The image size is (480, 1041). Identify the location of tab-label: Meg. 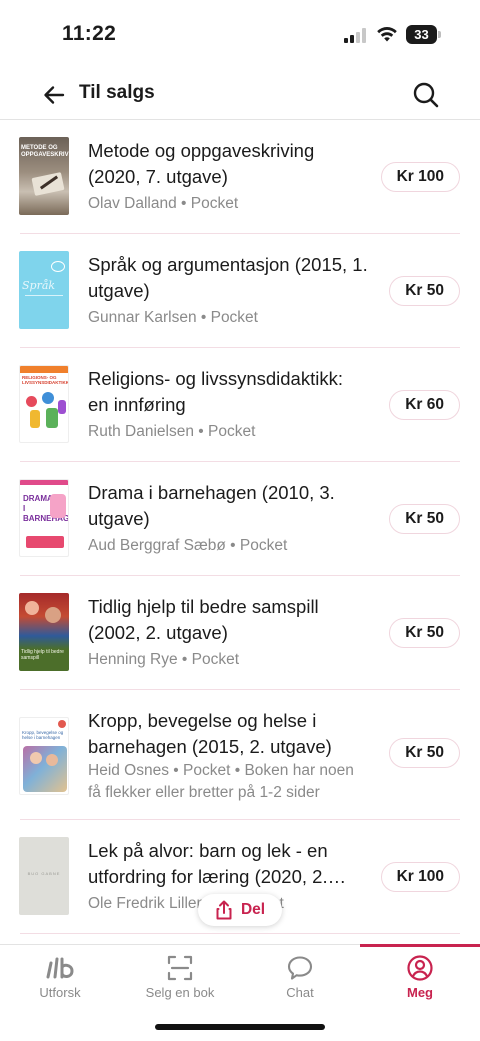
(420, 992).